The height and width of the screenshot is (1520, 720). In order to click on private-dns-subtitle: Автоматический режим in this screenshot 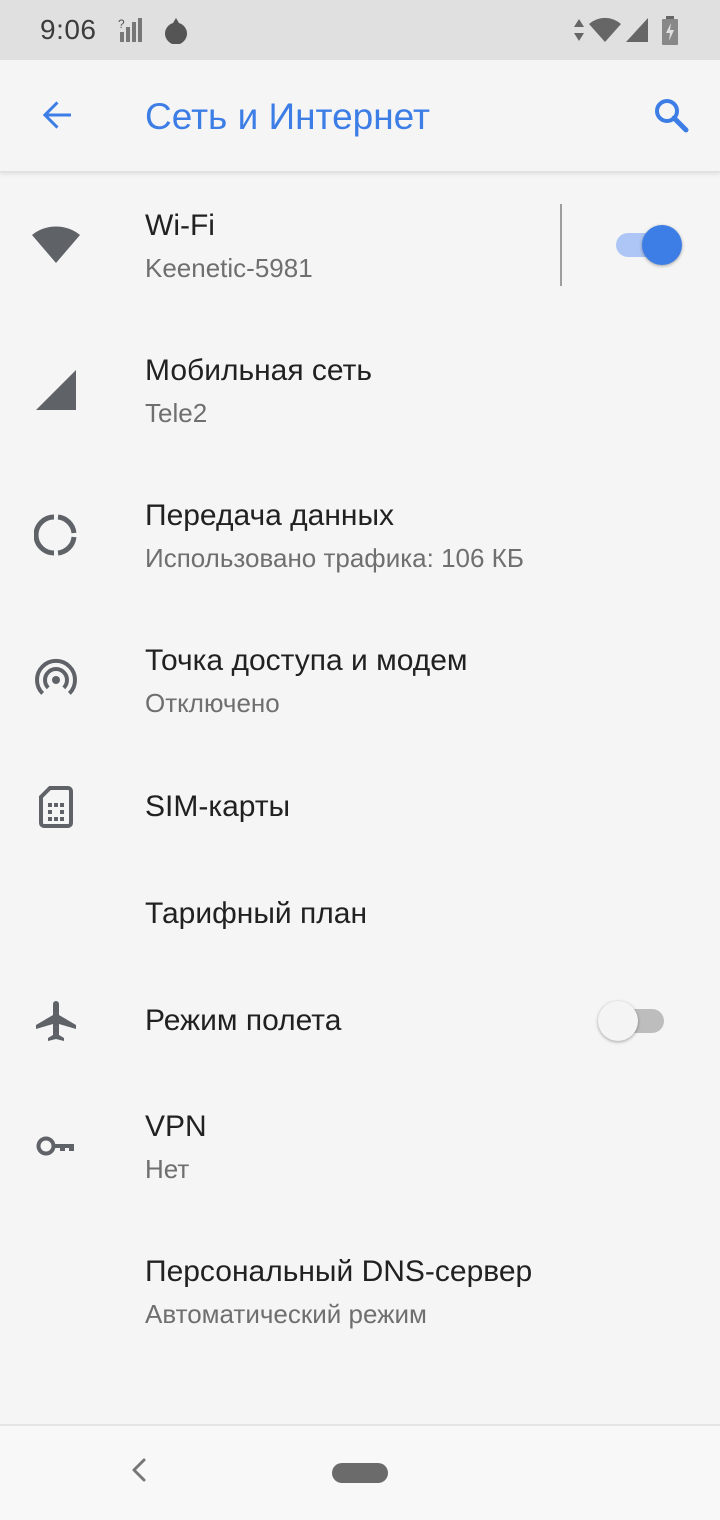, I will do `click(286, 1314)`.